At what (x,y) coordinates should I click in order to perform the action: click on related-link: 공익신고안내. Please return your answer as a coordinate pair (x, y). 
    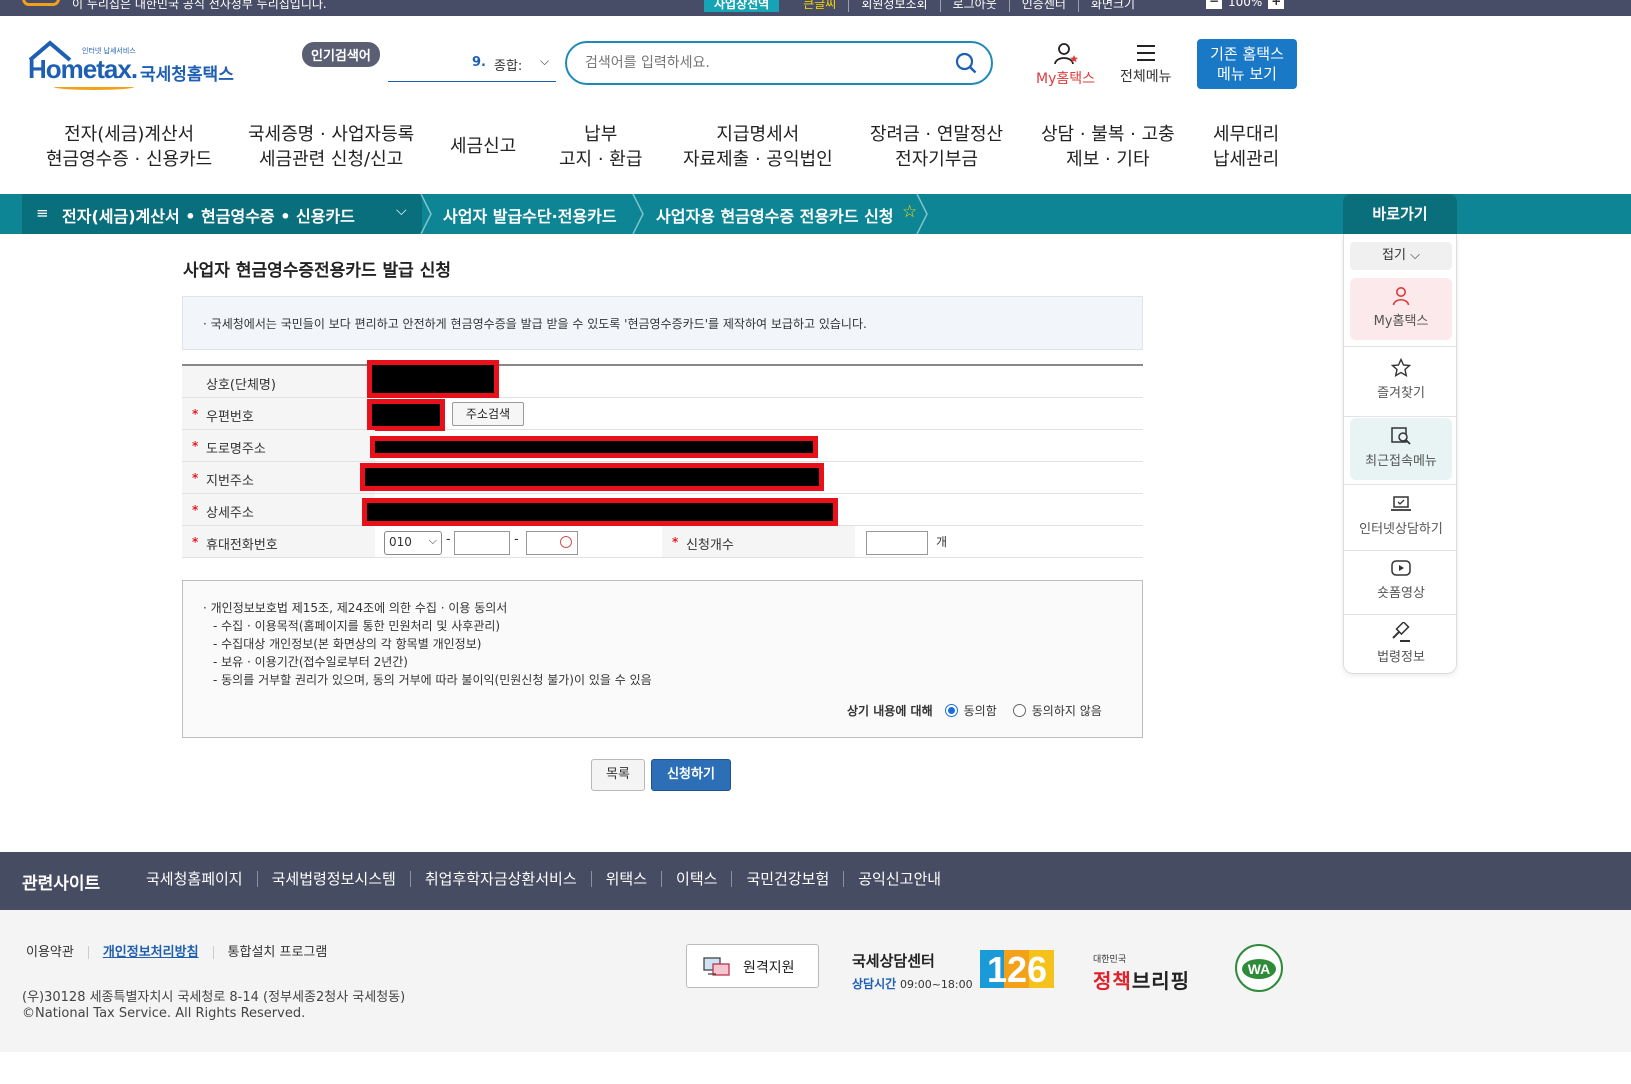
    Looking at the image, I should click on (899, 879).